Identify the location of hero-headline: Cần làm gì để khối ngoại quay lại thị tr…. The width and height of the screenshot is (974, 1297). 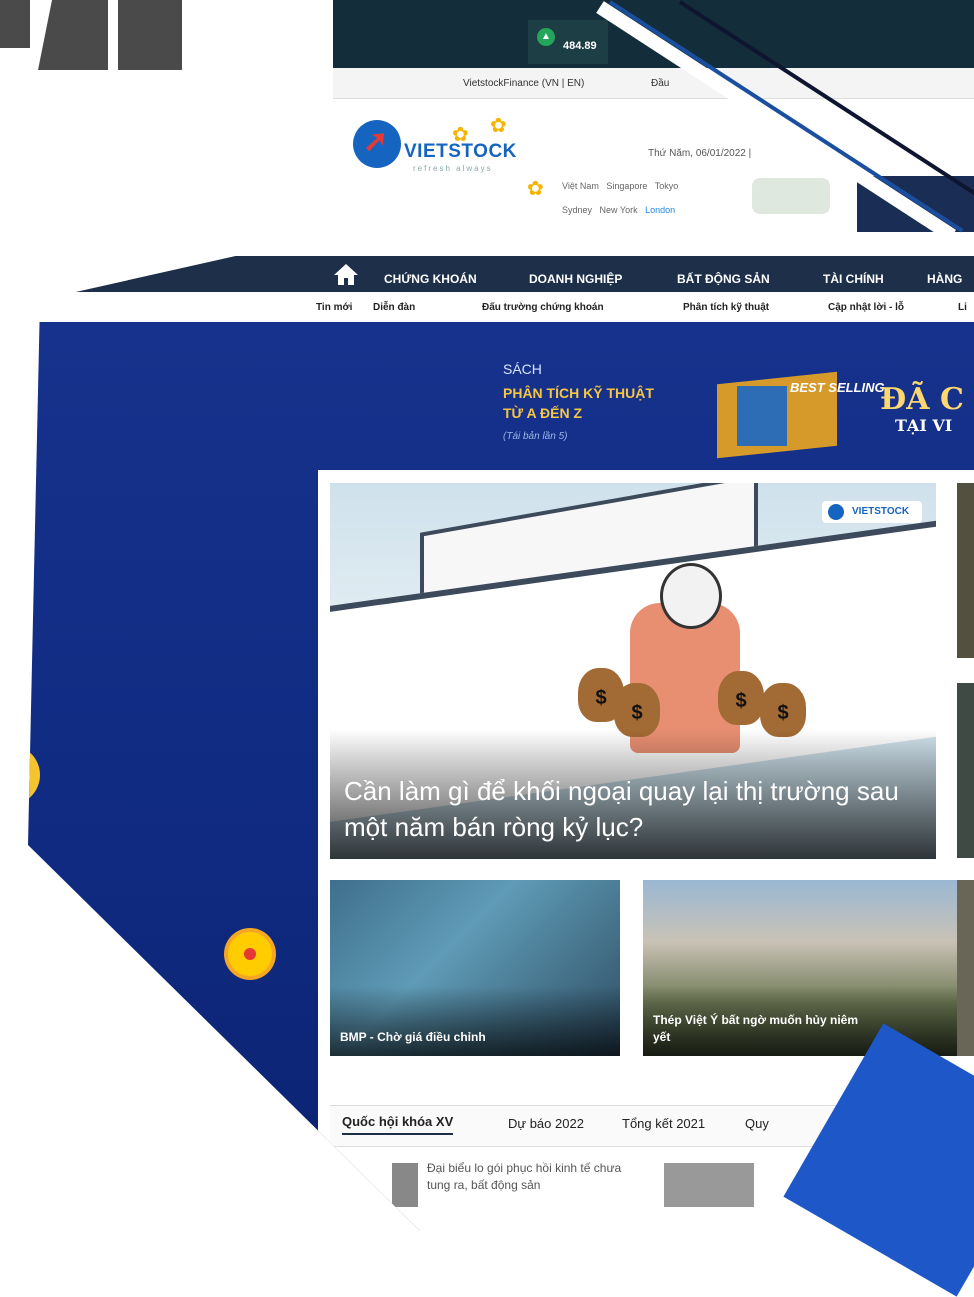
(624, 809).